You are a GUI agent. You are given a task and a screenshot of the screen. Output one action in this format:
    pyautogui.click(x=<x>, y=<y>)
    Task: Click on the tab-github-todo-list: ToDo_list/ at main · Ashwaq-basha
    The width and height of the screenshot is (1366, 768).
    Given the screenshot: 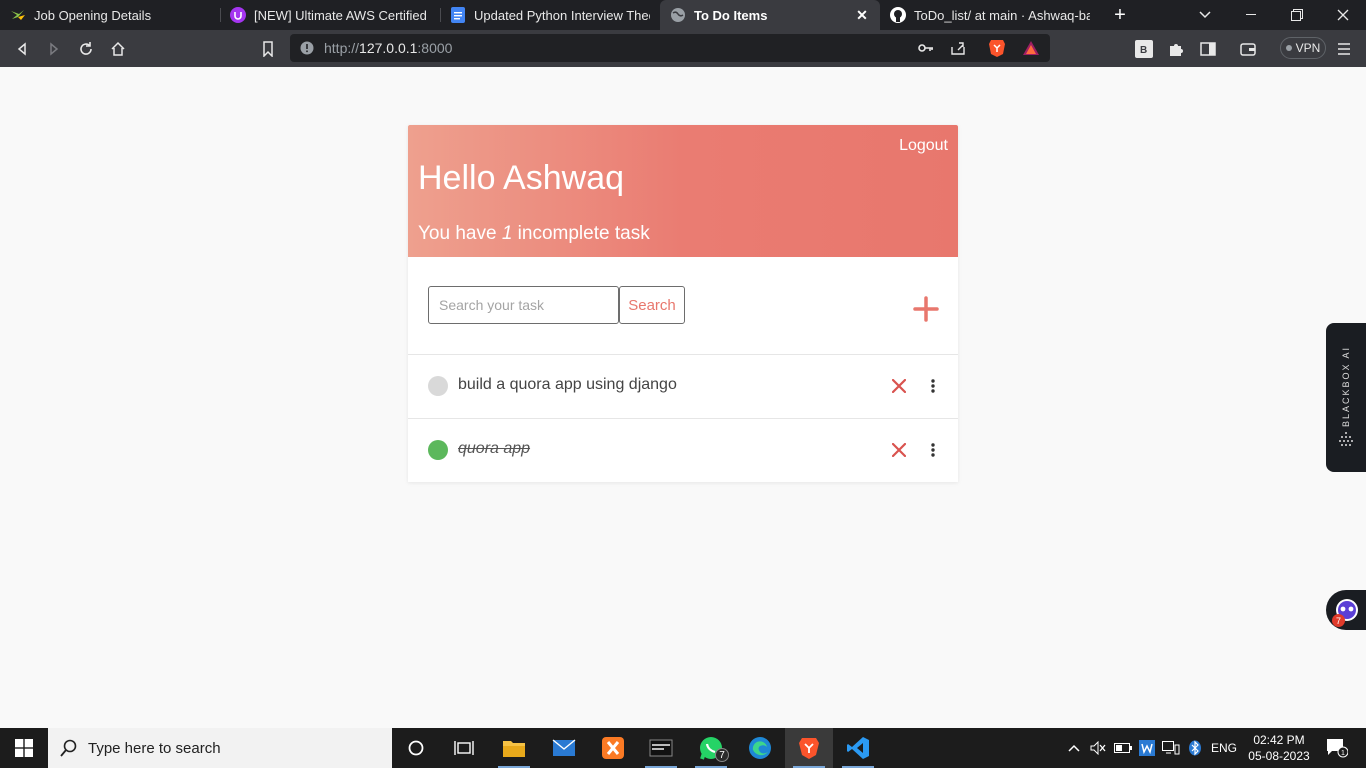 What is the action you would take?
    pyautogui.click(x=990, y=15)
    